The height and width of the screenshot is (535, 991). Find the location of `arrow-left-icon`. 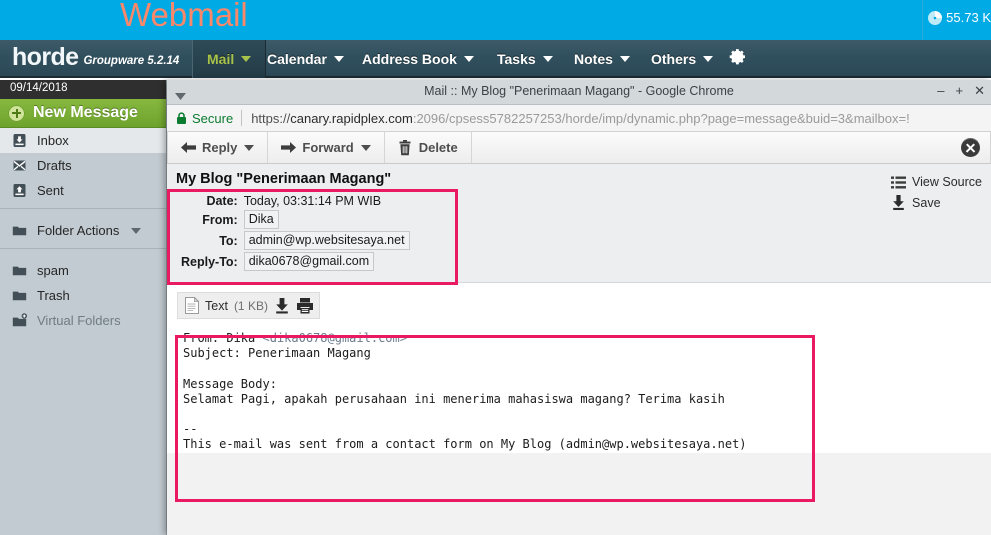

arrow-left-icon is located at coordinates (188, 147).